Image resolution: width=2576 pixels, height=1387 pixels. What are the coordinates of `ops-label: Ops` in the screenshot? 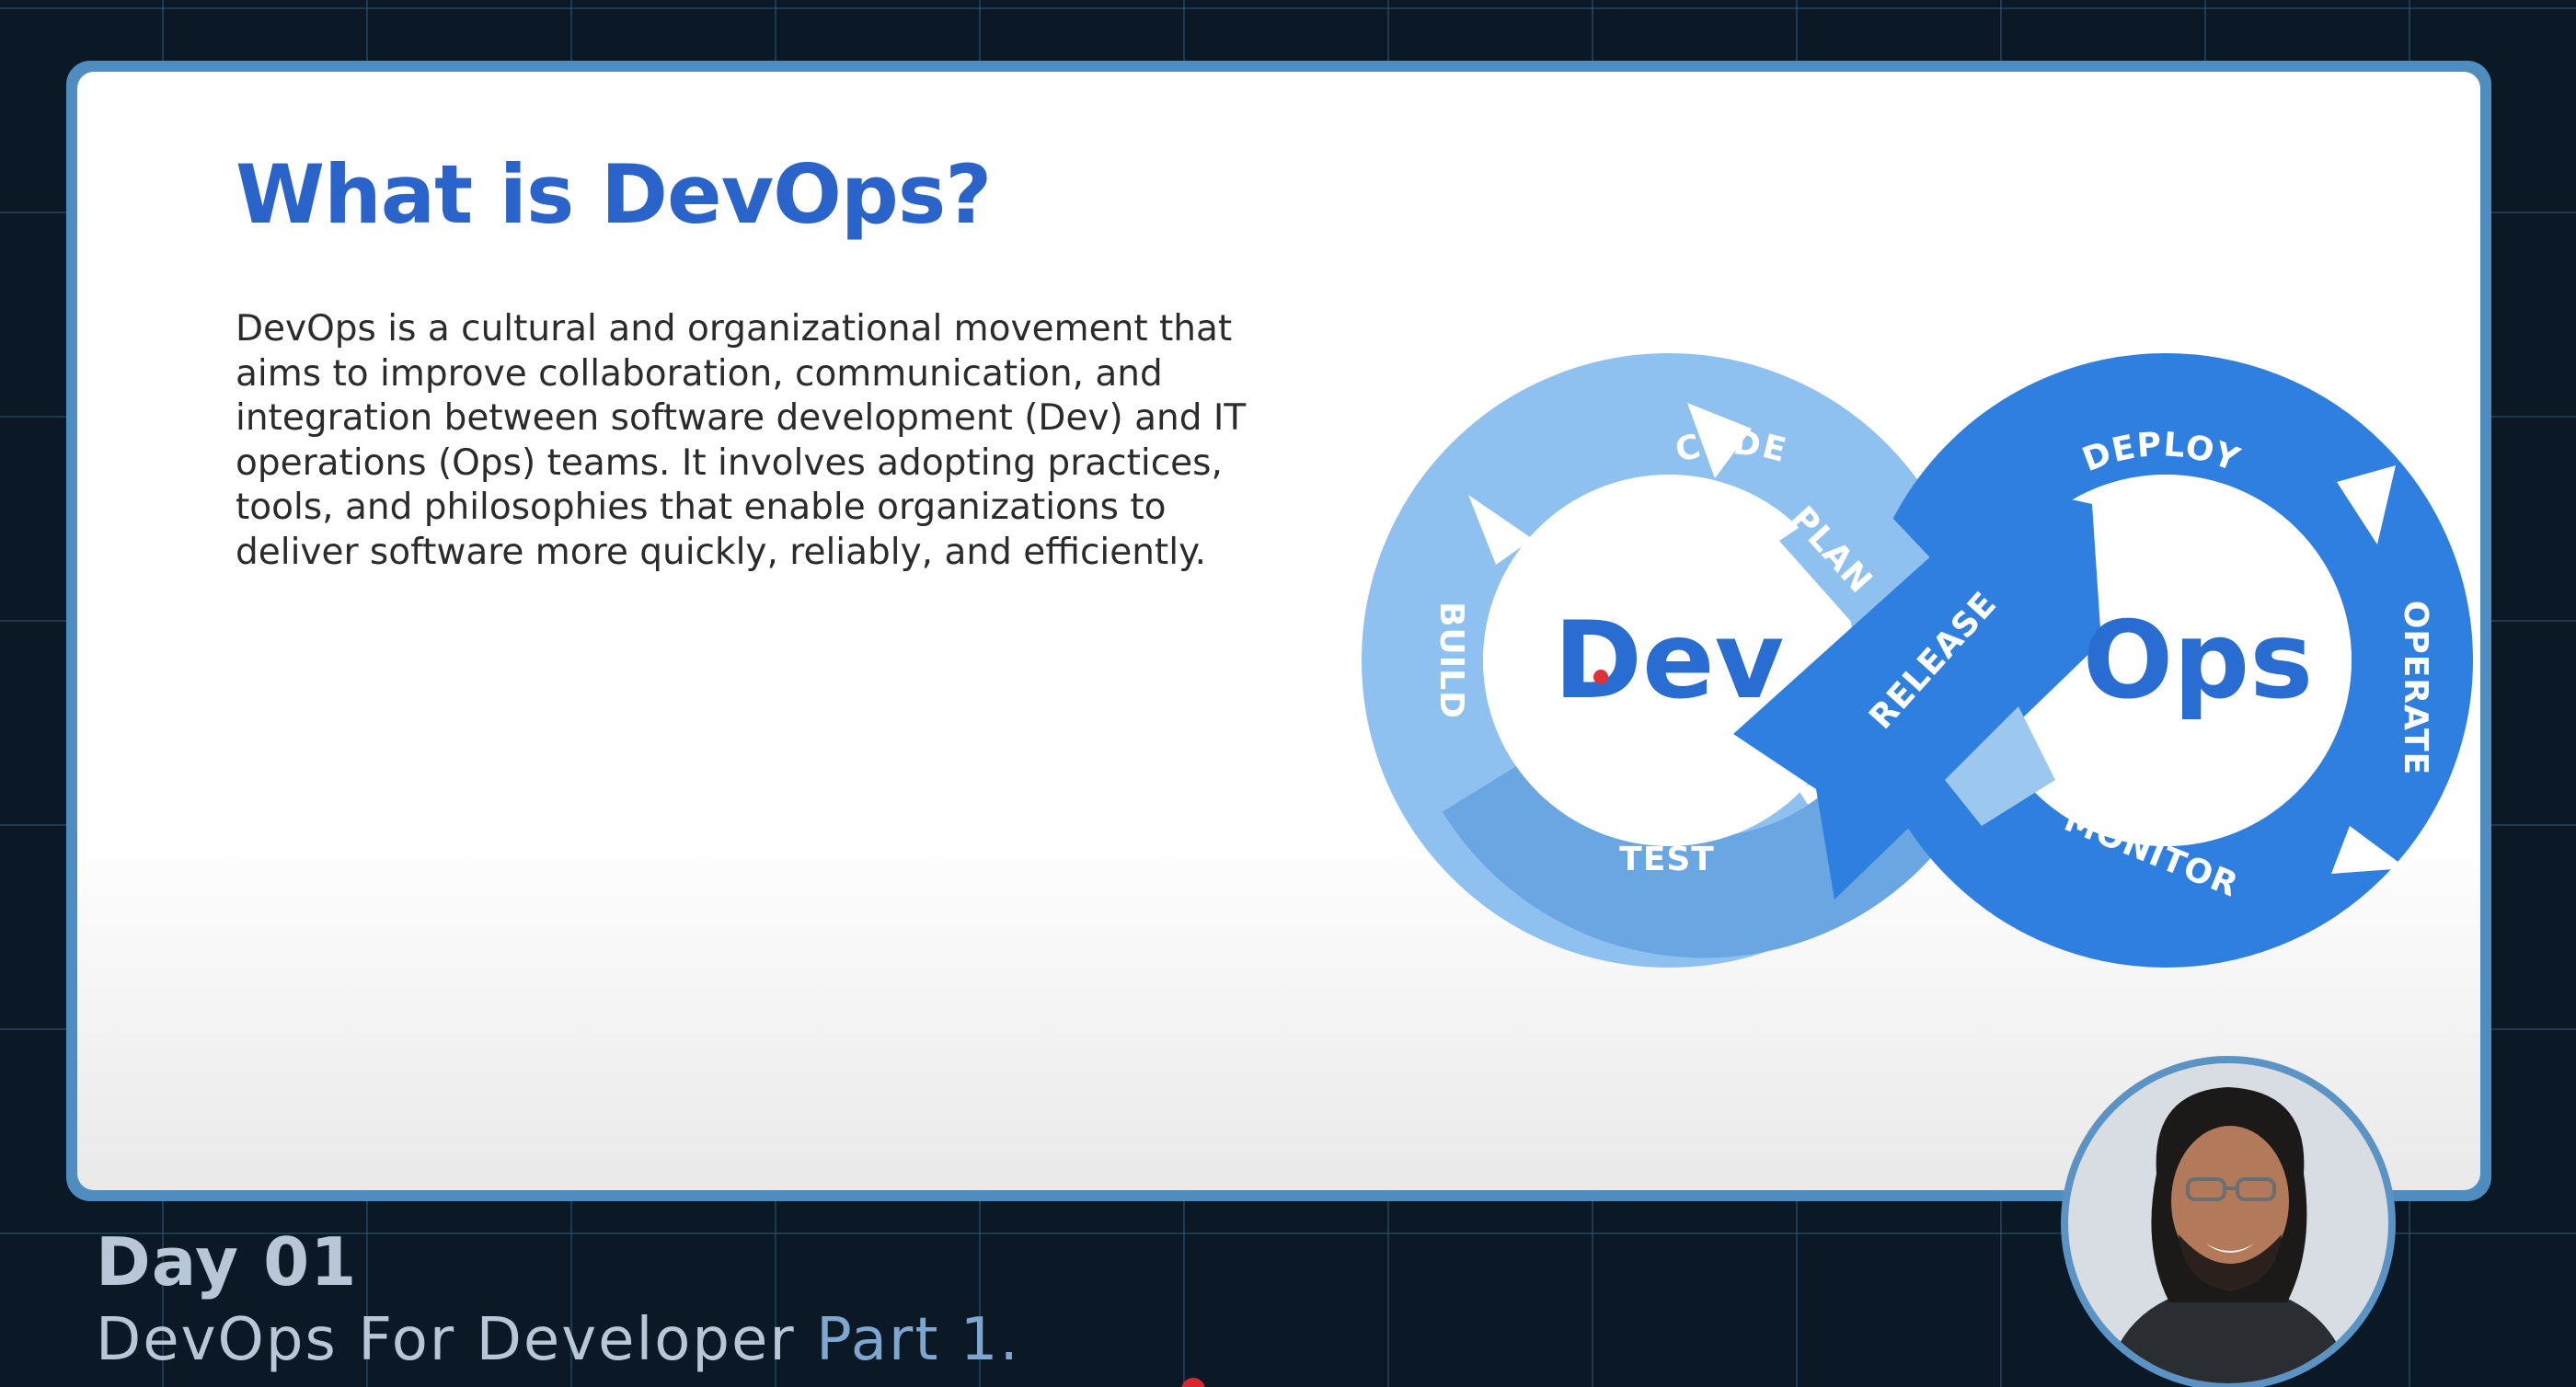 It's located at (2198, 661).